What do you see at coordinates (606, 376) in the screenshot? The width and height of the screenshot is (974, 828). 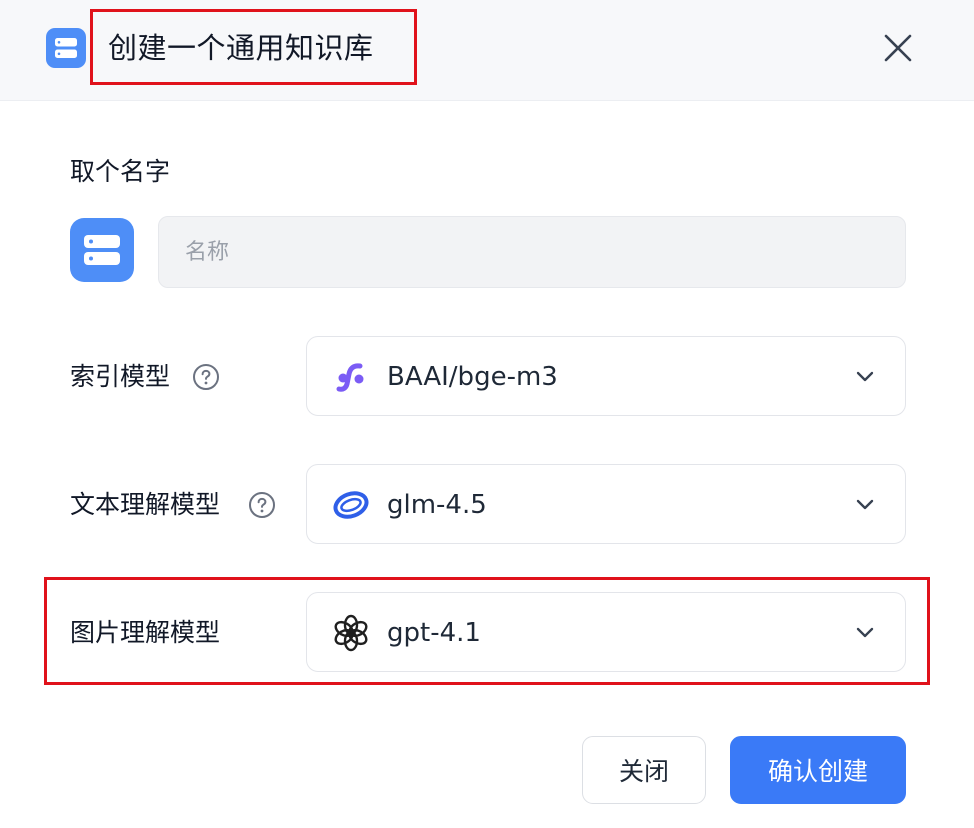 I see `index-model-select: BAAI/bge-m3` at bounding box center [606, 376].